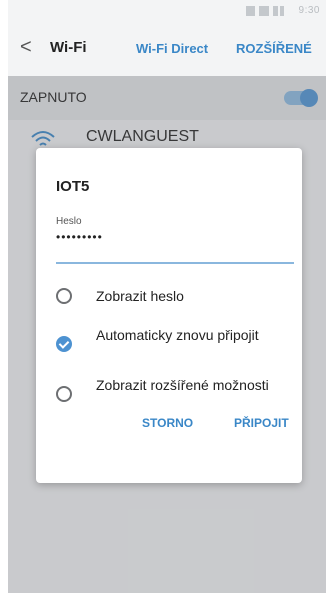 This screenshot has width=334, height=593. What do you see at coordinates (79, 237) in the screenshot?
I see `password-field: •••••••••` at bounding box center [79, 237].